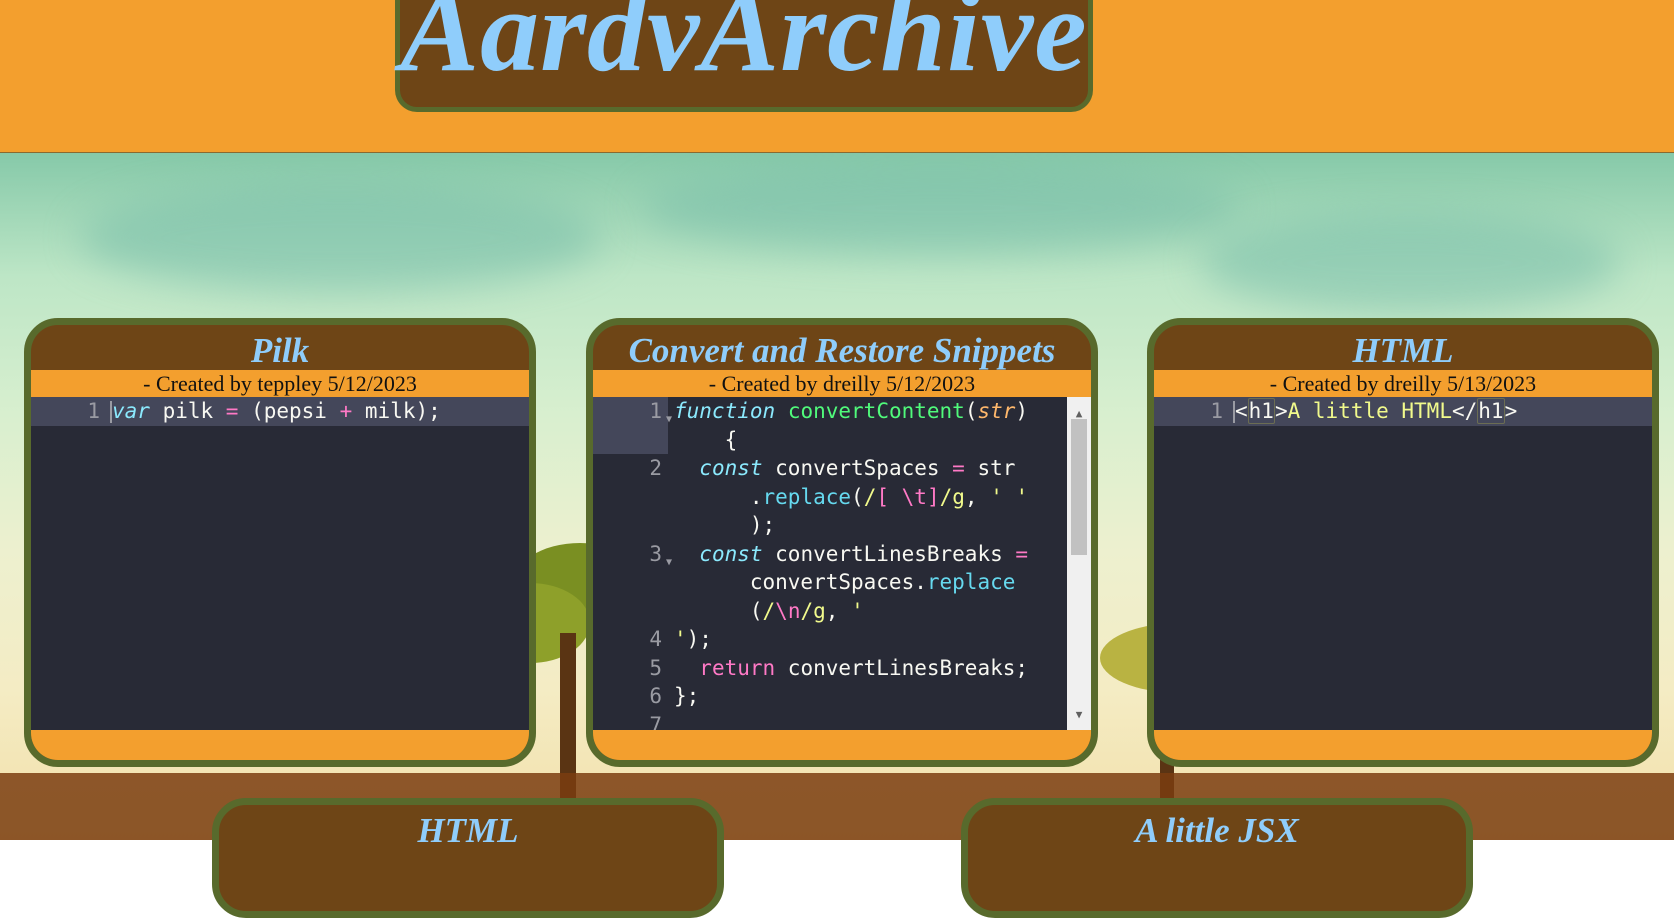 The width and height of the screenshot is (1674, 918). What do you see at coordinates (655, 696) in the screenshot?
I see `line-number: 6` at bounding box center [655, 696].